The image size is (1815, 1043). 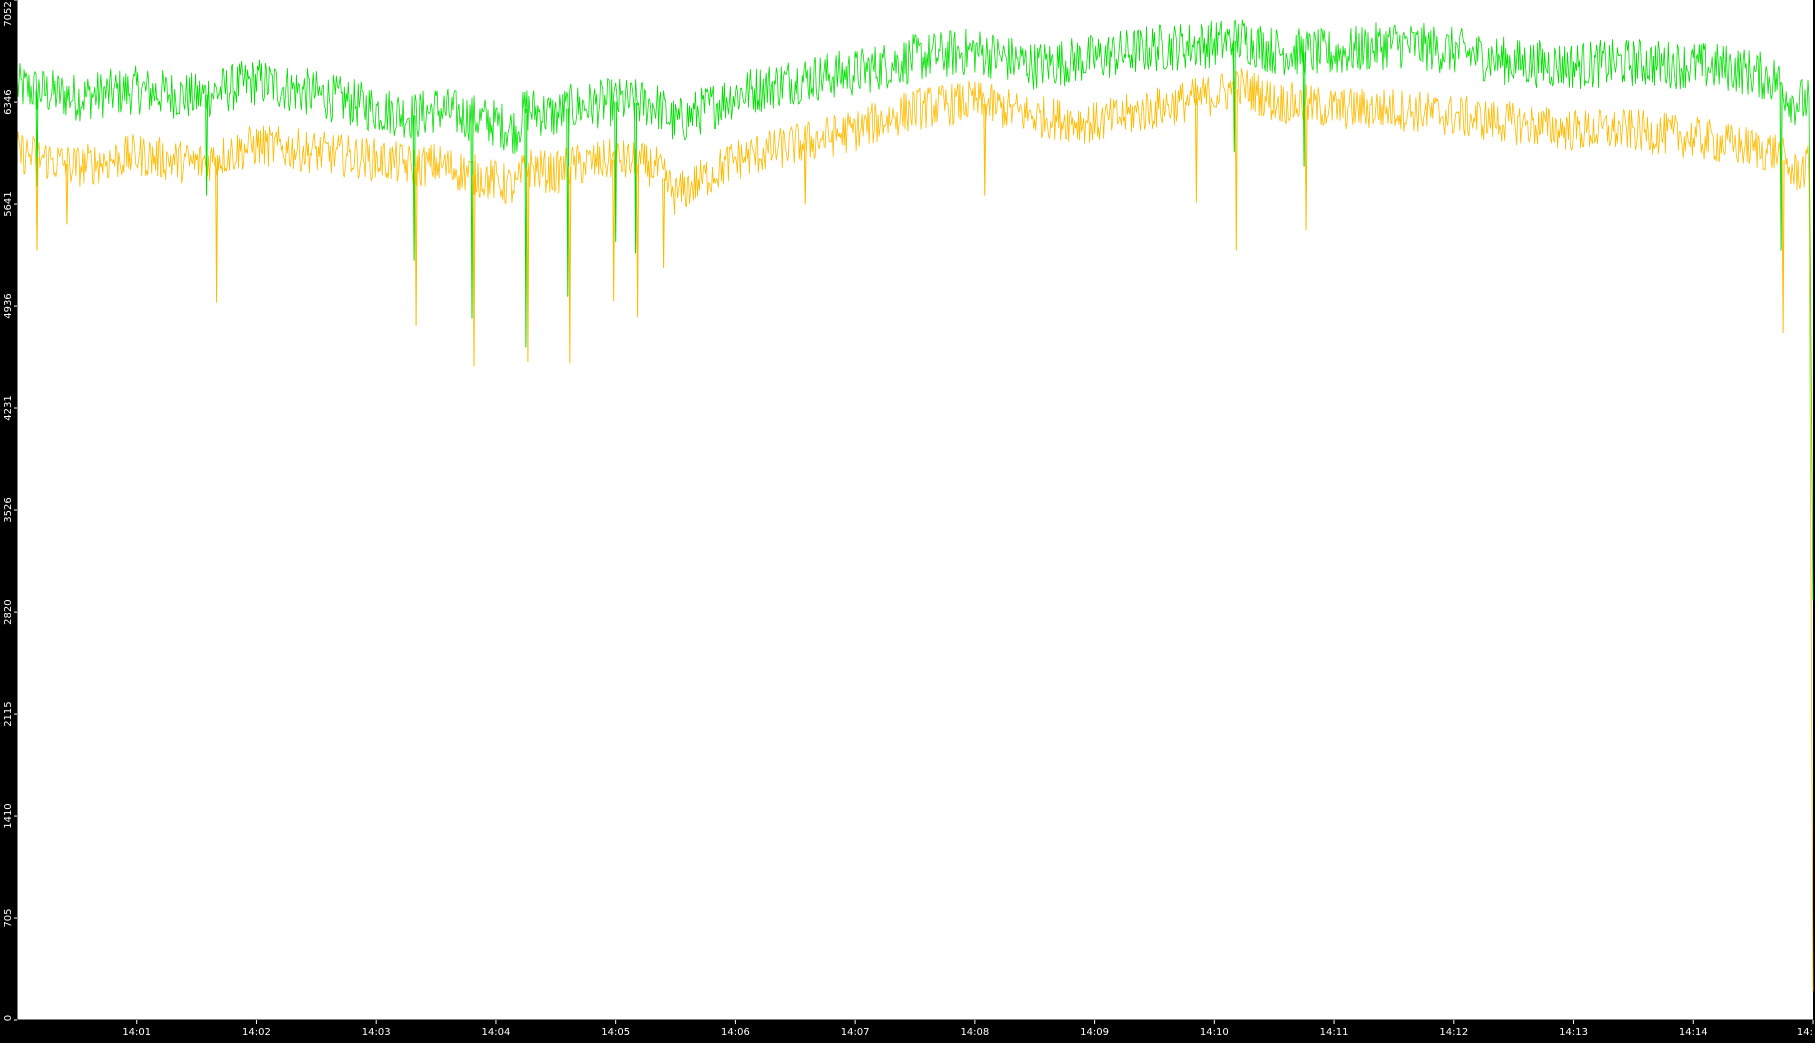 I want to click on y-tick-label: 7052, so click(x=8, y=13).